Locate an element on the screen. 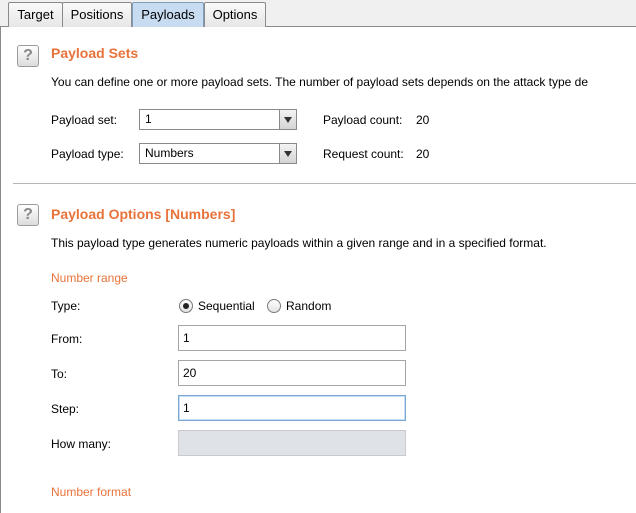 The image size is (636, 513). from-field is located at coordinates (292, 338).